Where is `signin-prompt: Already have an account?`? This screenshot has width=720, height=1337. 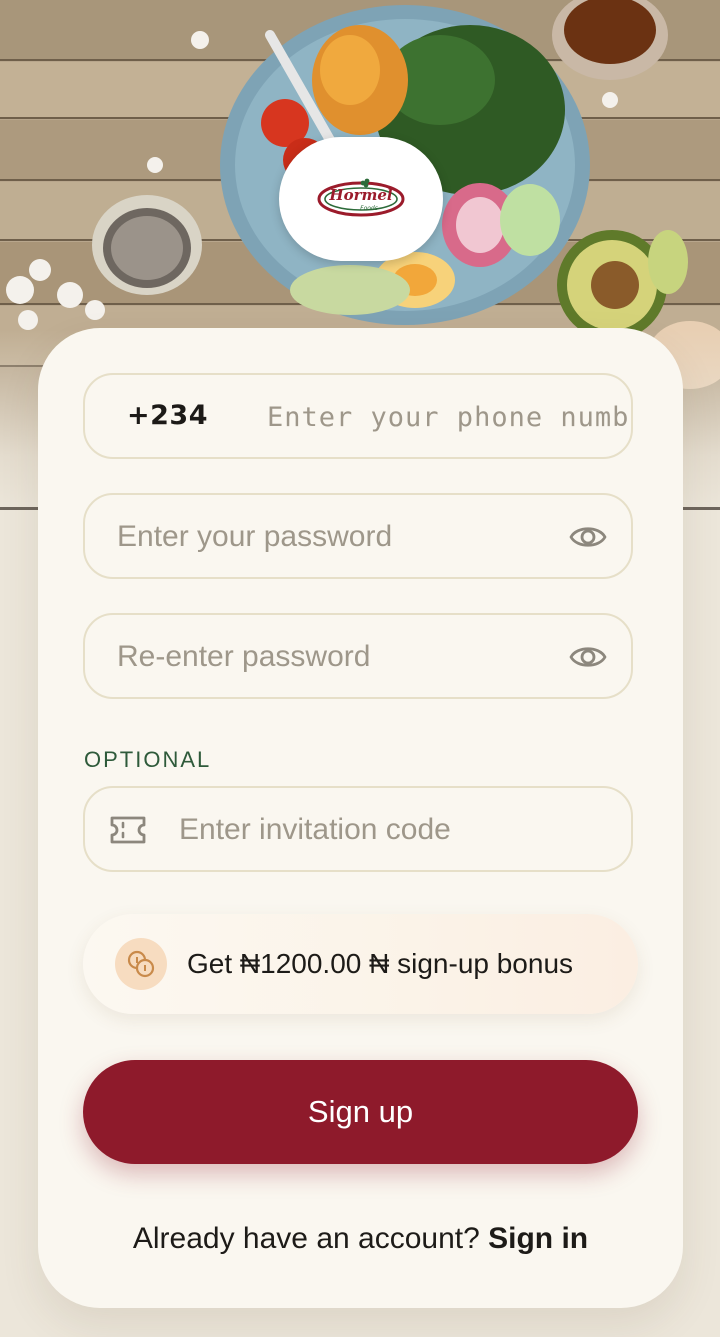
signin-prompt: Already have an account? is located at coordinates (306, 1238).